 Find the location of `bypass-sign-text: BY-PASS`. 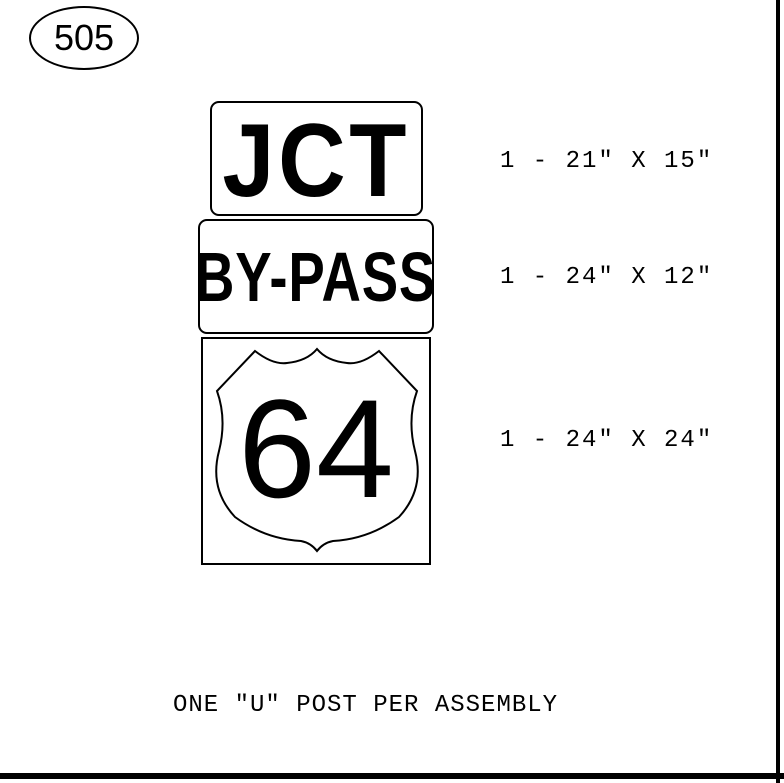

bypass-sign-text: BY-PASS is located at coordinates (316, 276).